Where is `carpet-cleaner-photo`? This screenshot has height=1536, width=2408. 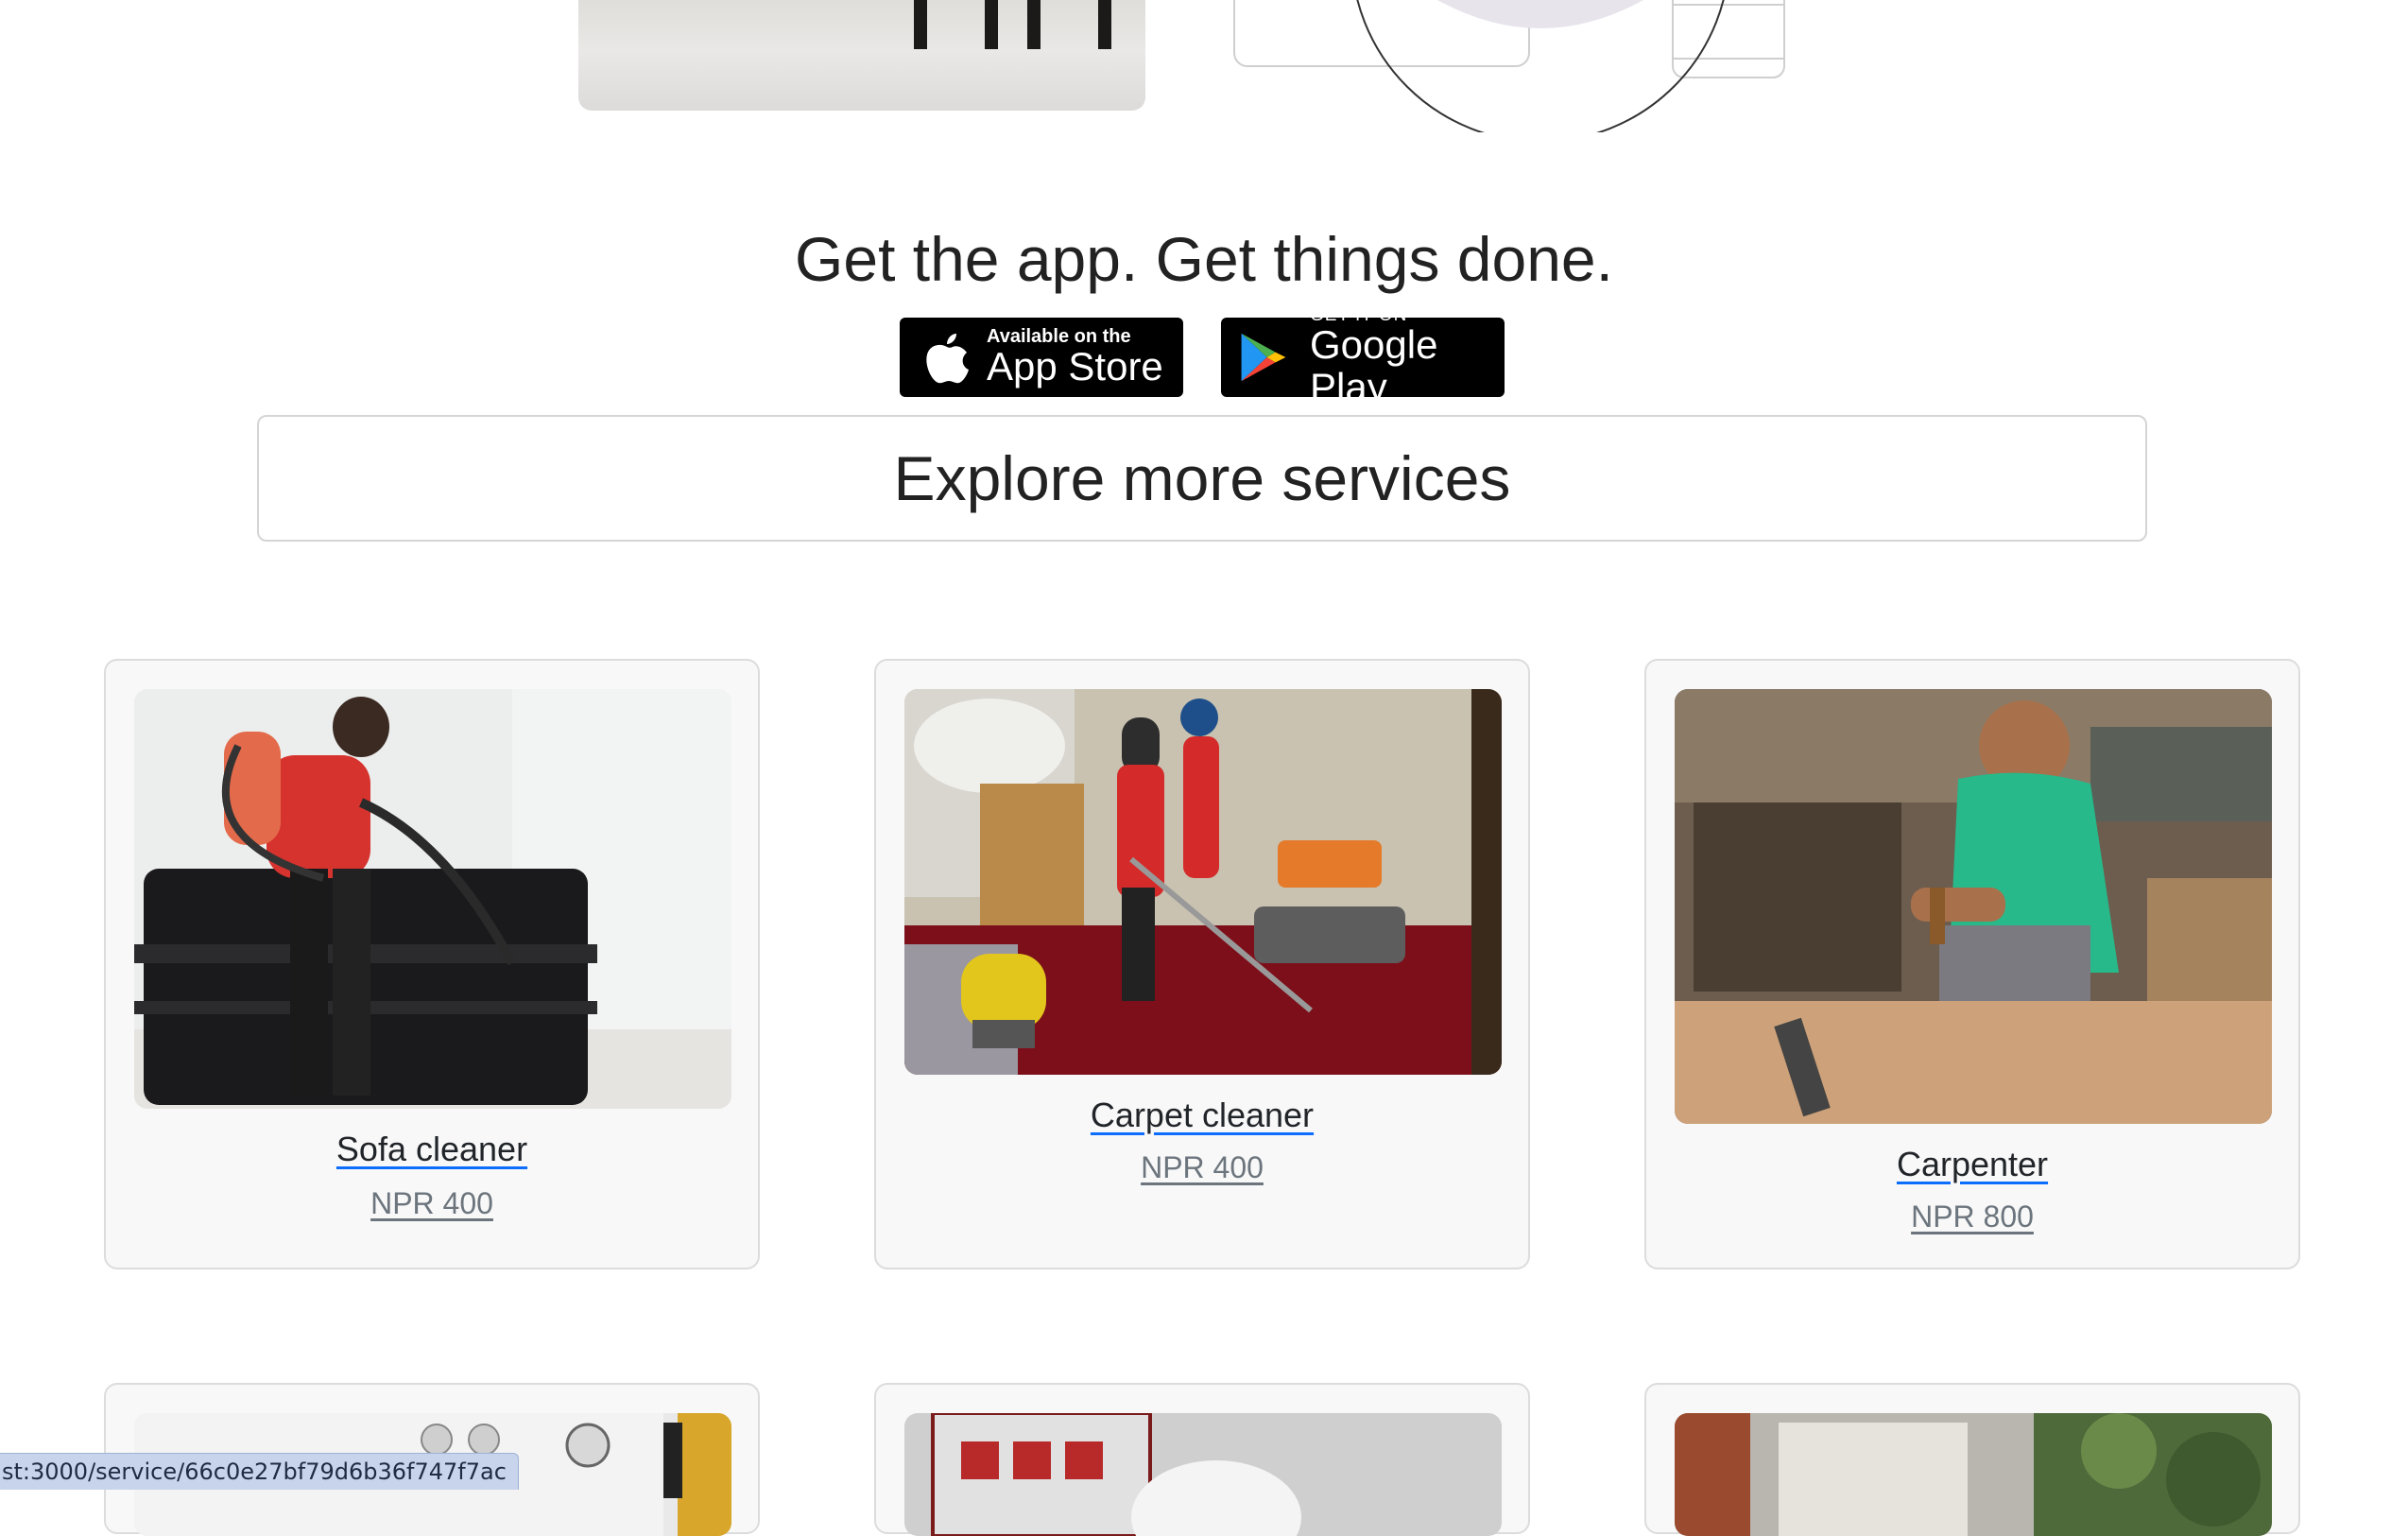
carpet-cleaner-photo is located at coordinates (1203, 882).